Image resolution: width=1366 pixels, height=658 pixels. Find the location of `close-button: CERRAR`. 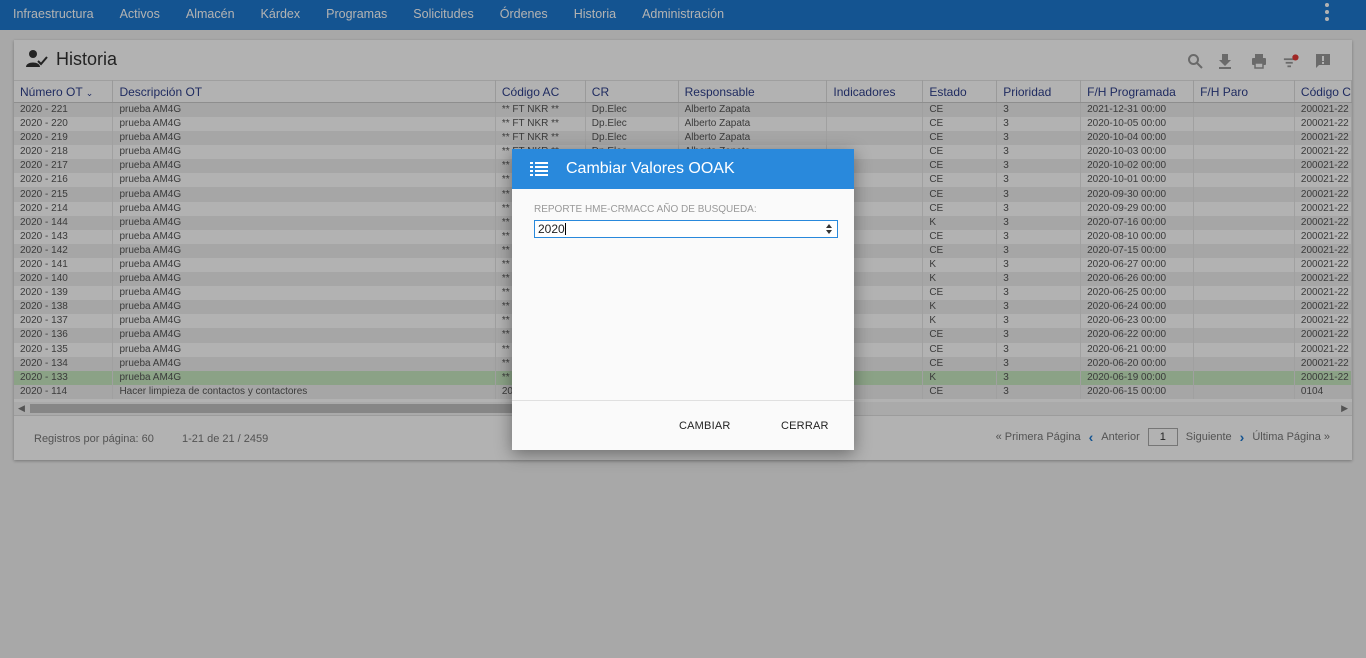

close-button: CERRAR is located at coordinates (805, 426).